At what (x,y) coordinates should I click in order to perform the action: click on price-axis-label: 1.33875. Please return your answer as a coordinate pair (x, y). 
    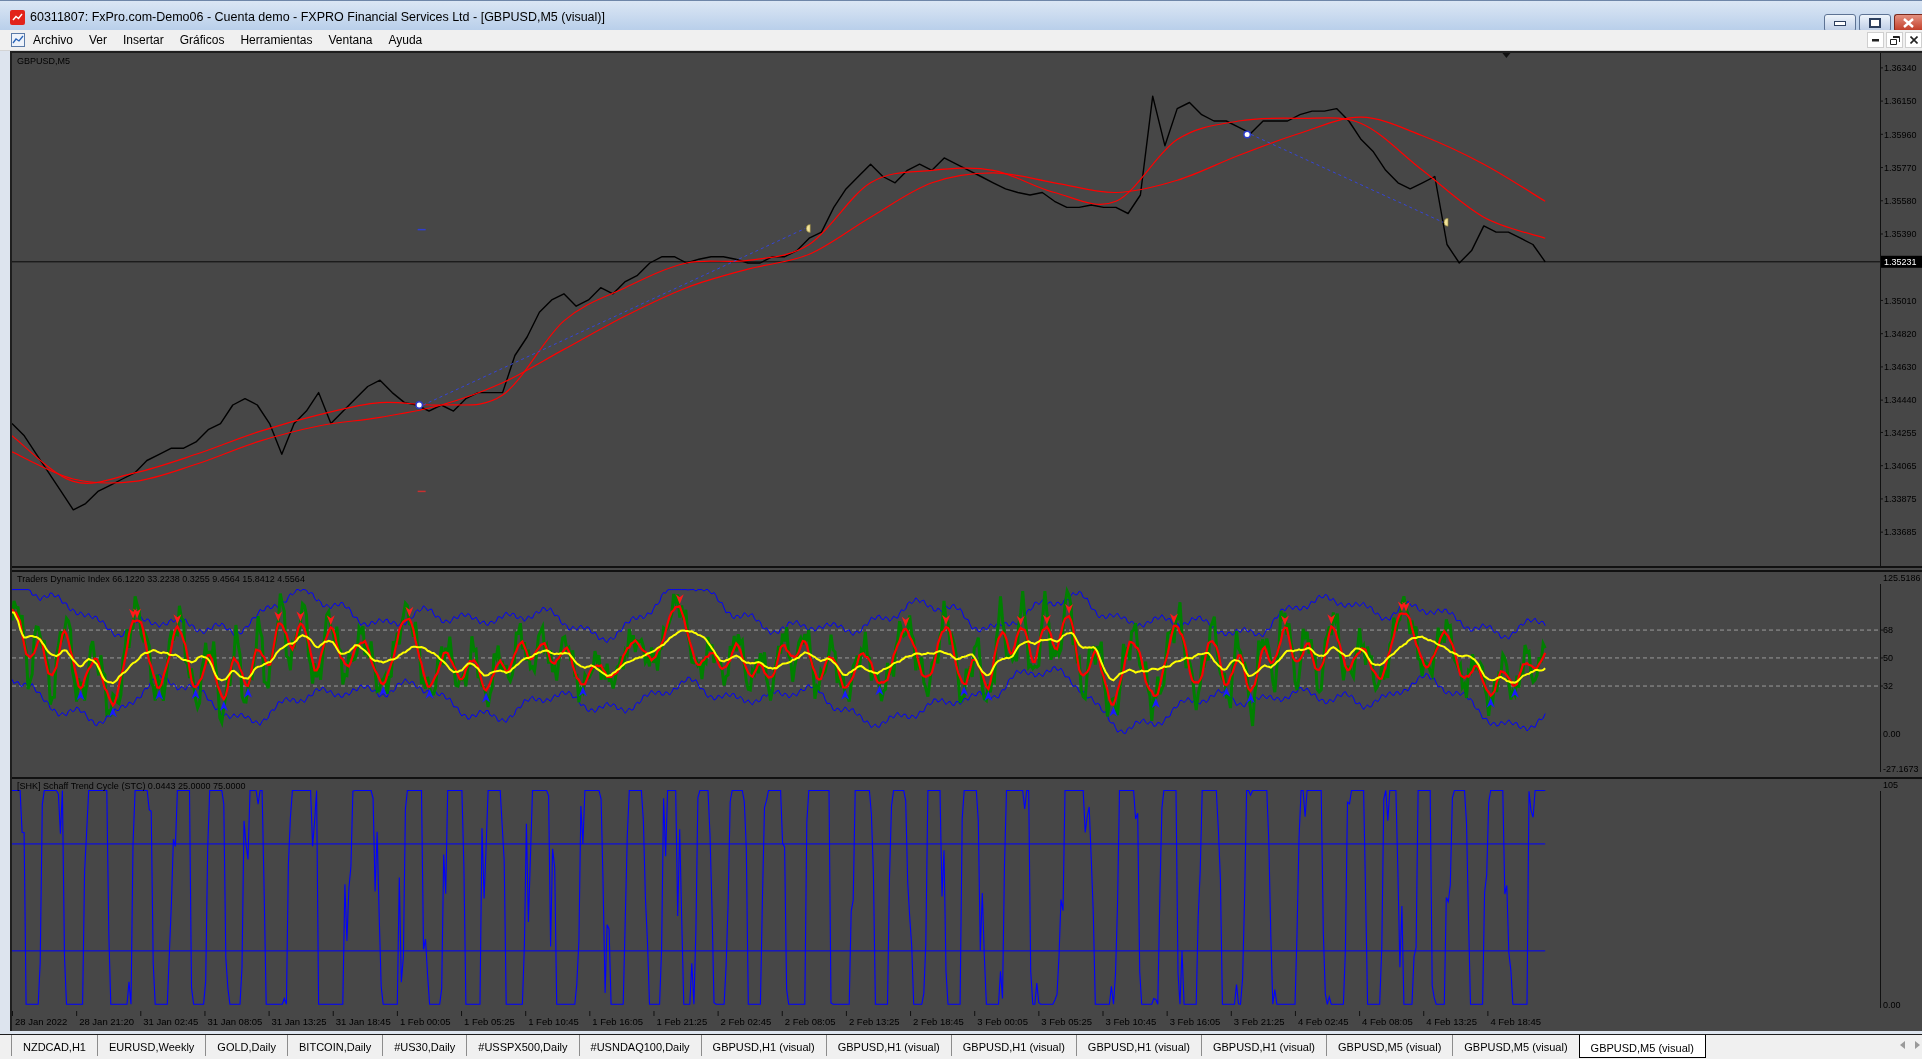
    Looking at the image, I should click on (1900, 499).